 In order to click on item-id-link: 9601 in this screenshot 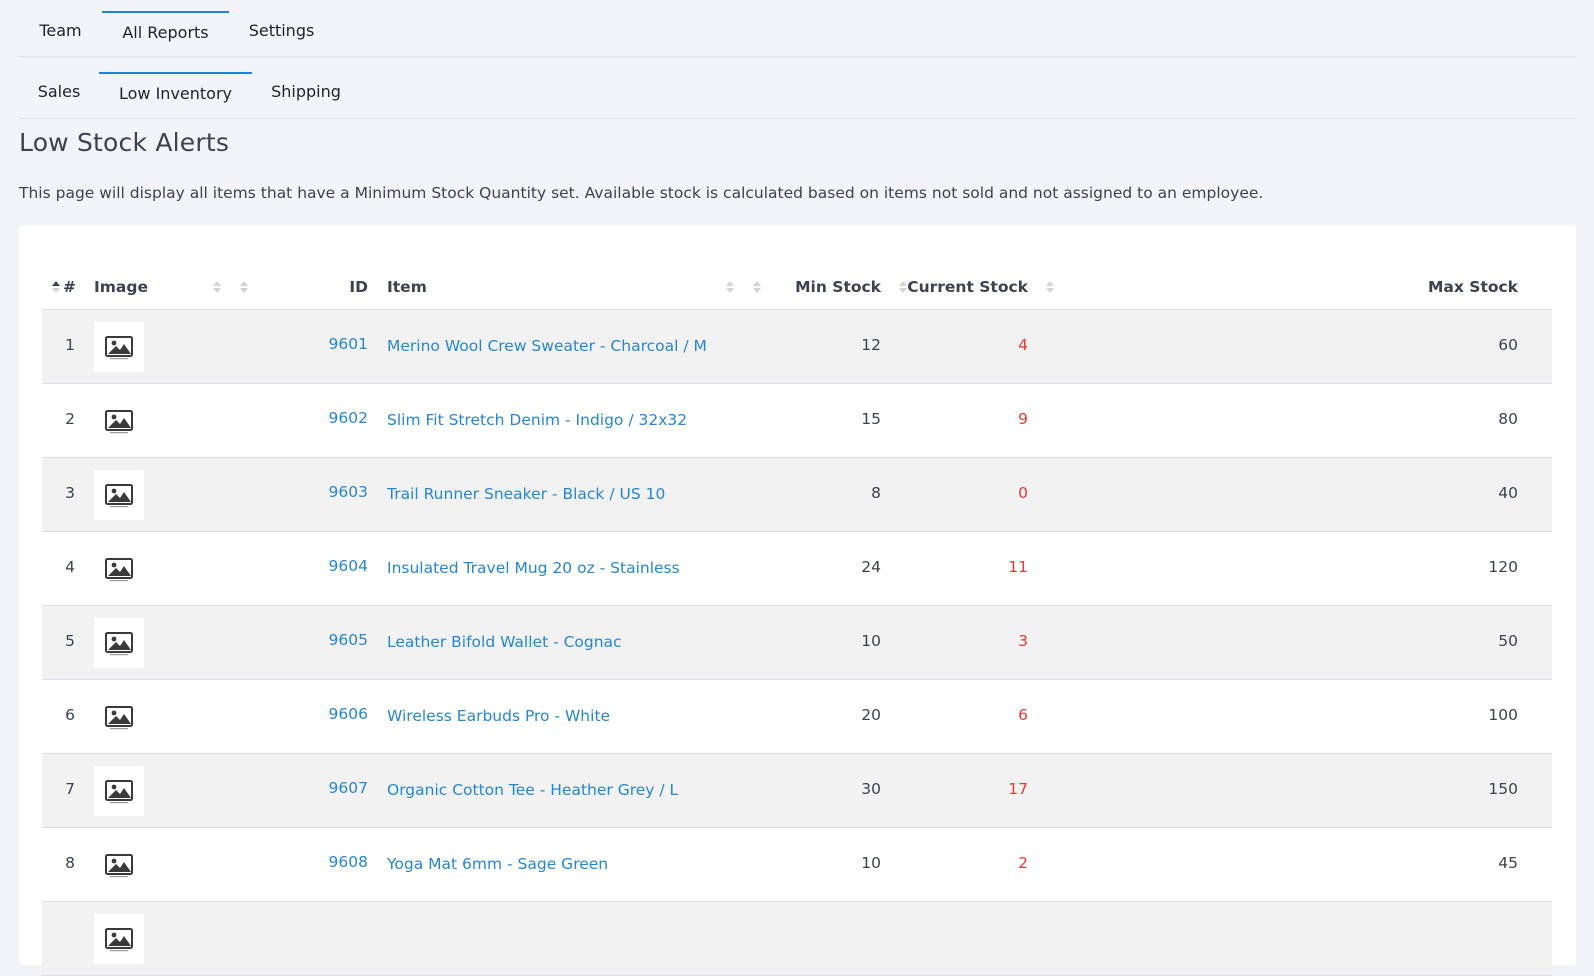, I will do `click(305, 344)`.